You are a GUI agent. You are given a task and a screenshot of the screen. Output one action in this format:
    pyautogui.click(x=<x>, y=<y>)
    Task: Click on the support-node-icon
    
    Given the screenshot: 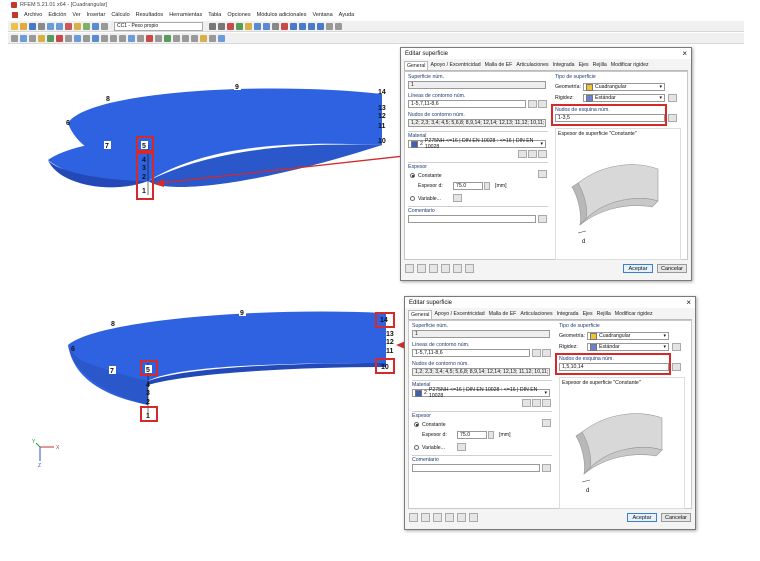 What is the action you would take?
    pyautogui.click(x=77, y=38)
    